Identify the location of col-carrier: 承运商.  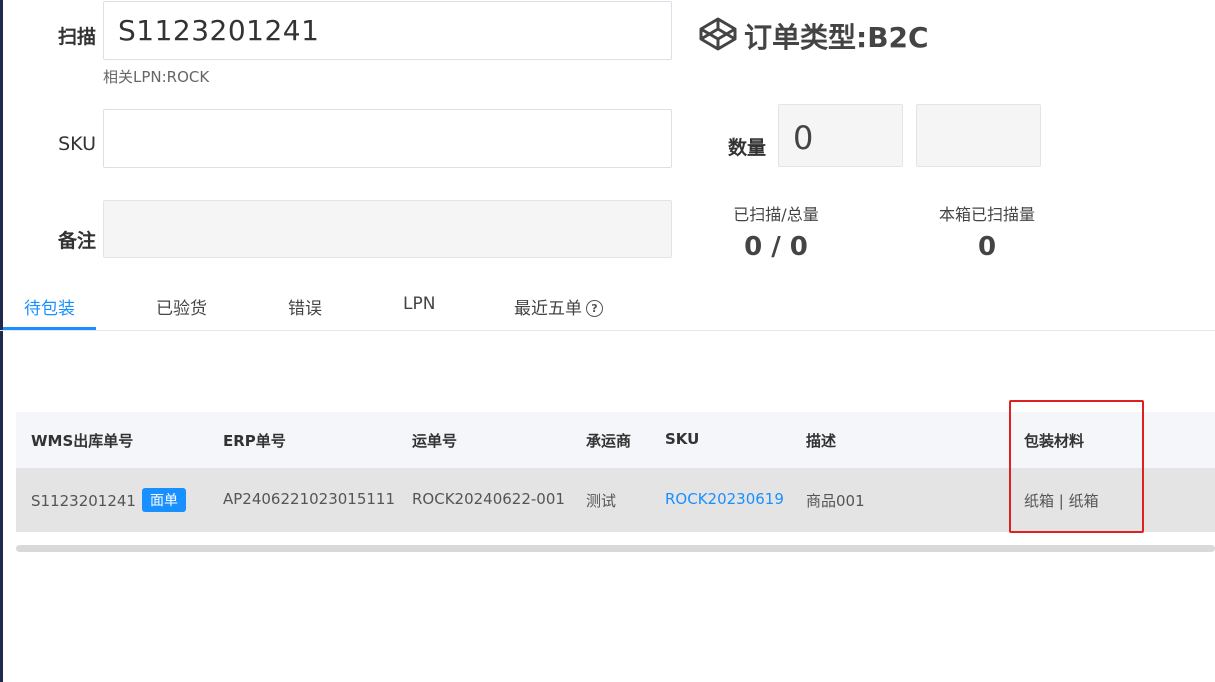
(609, 441).